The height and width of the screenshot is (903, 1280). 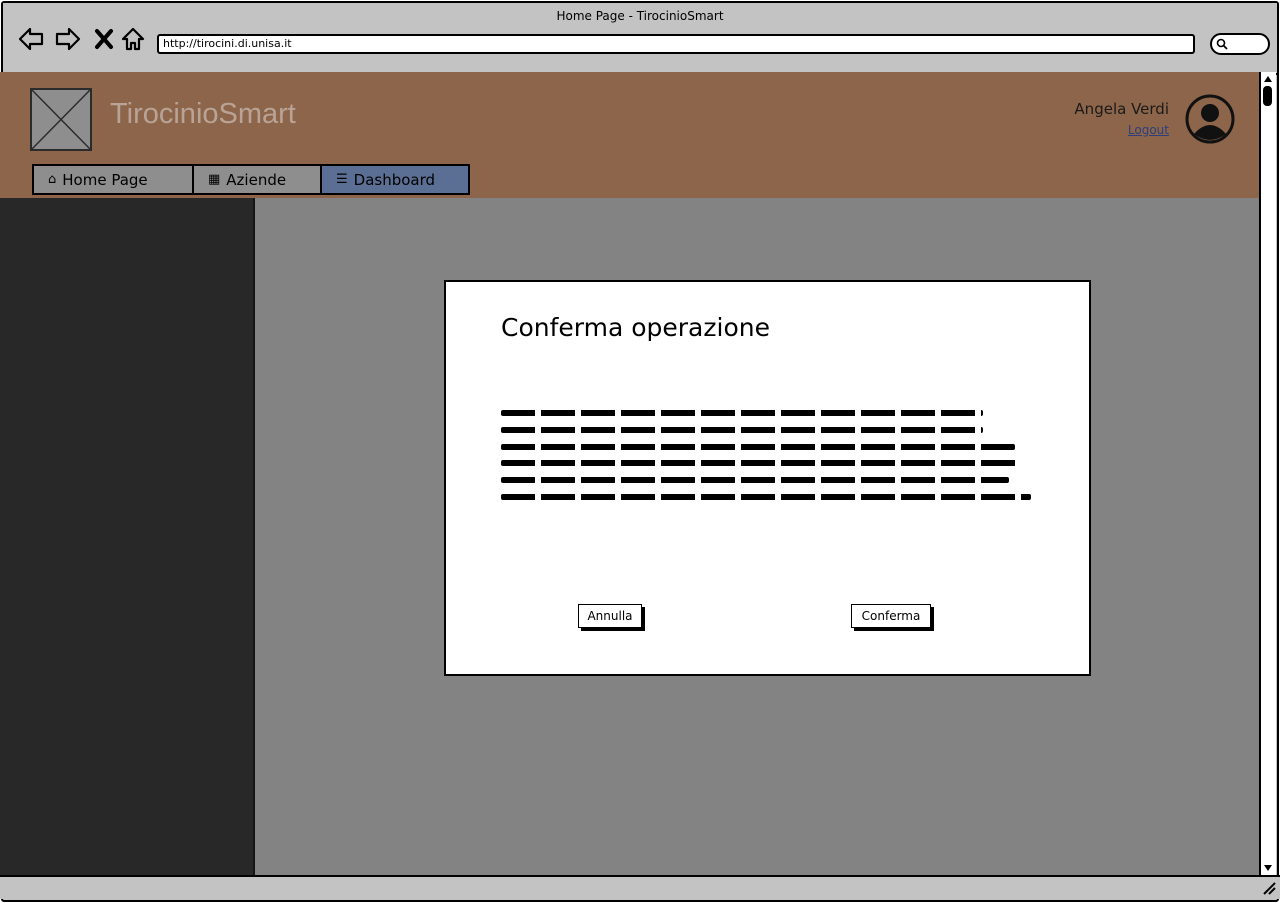 I want to click on logo-placeholder, so click(x=61, y=119).